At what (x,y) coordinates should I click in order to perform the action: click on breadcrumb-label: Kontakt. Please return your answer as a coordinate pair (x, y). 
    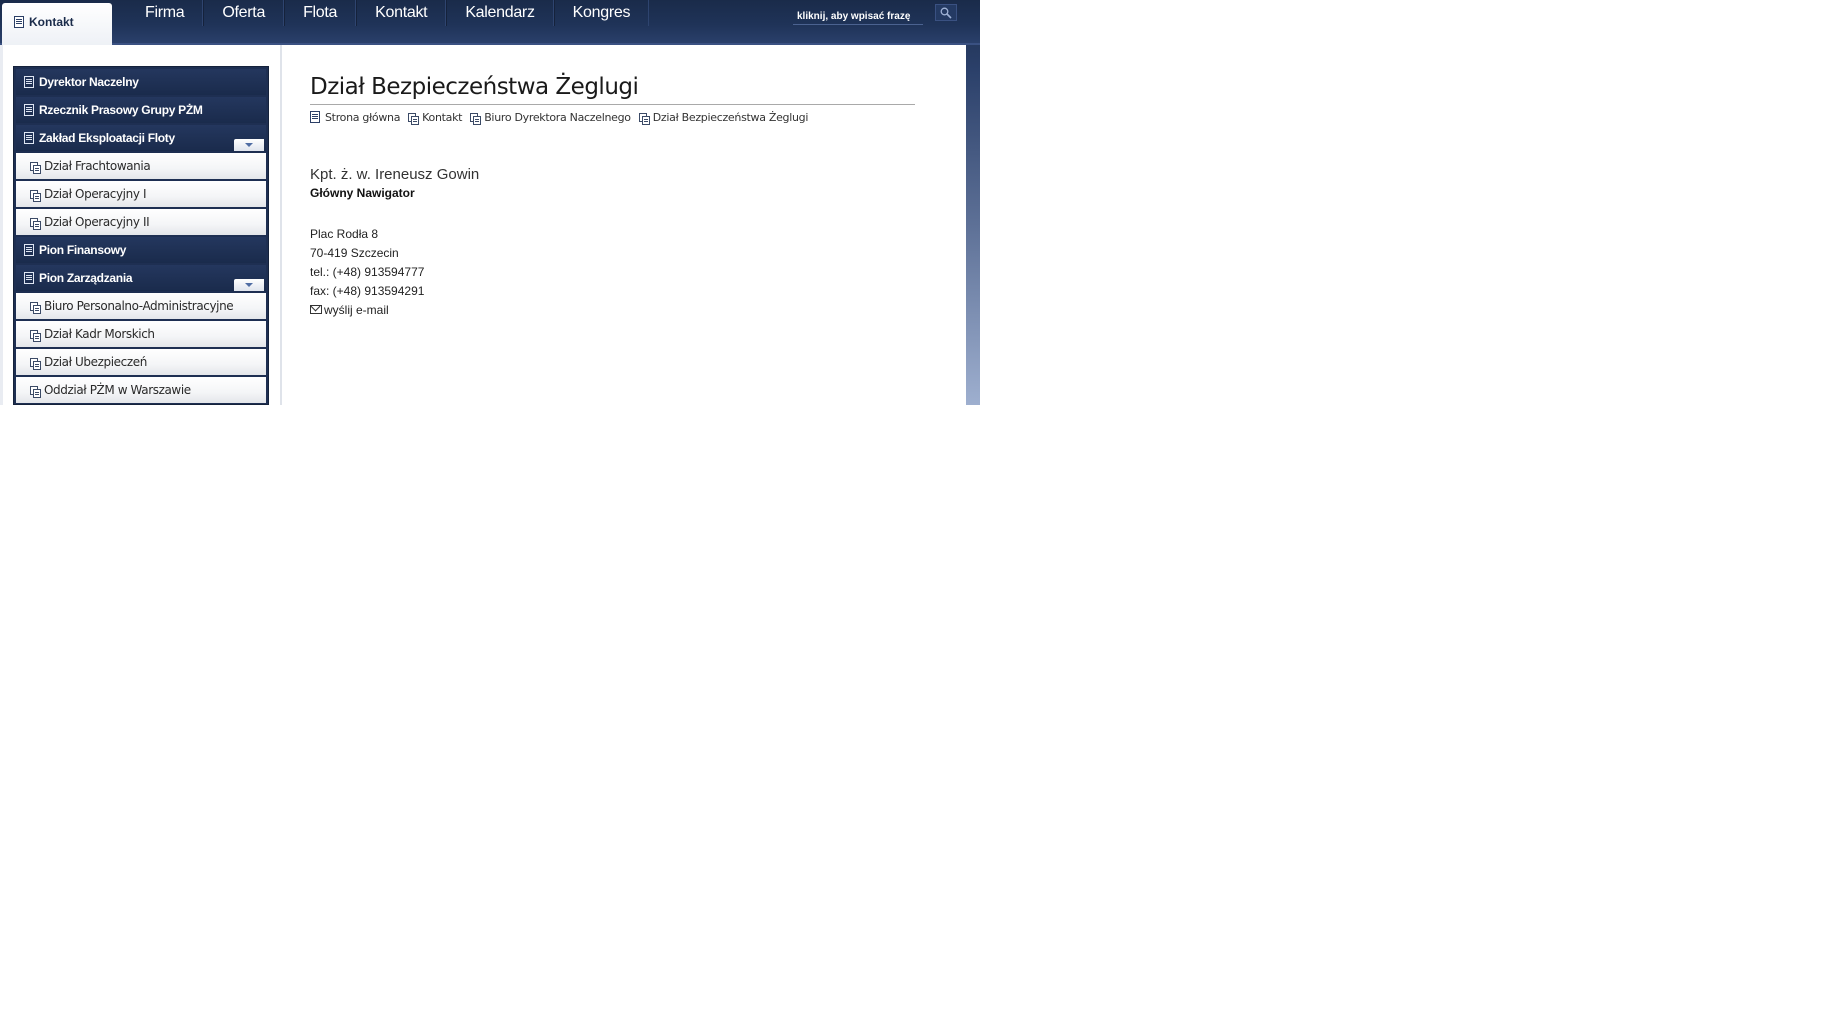
    Looking at the image, I should click on (442, 117).